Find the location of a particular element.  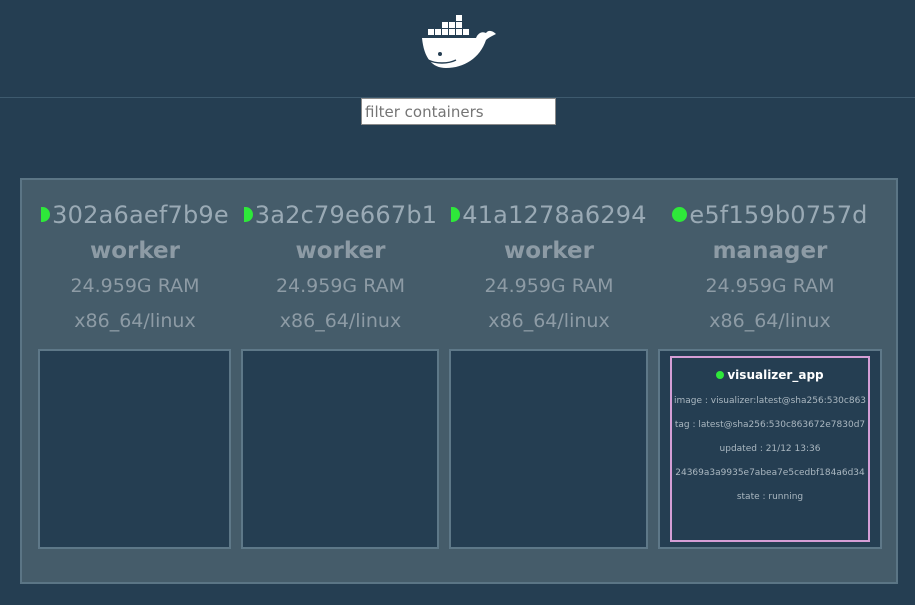

node-id: 3a2c79e667b1 is located at coordinates (340, 215).